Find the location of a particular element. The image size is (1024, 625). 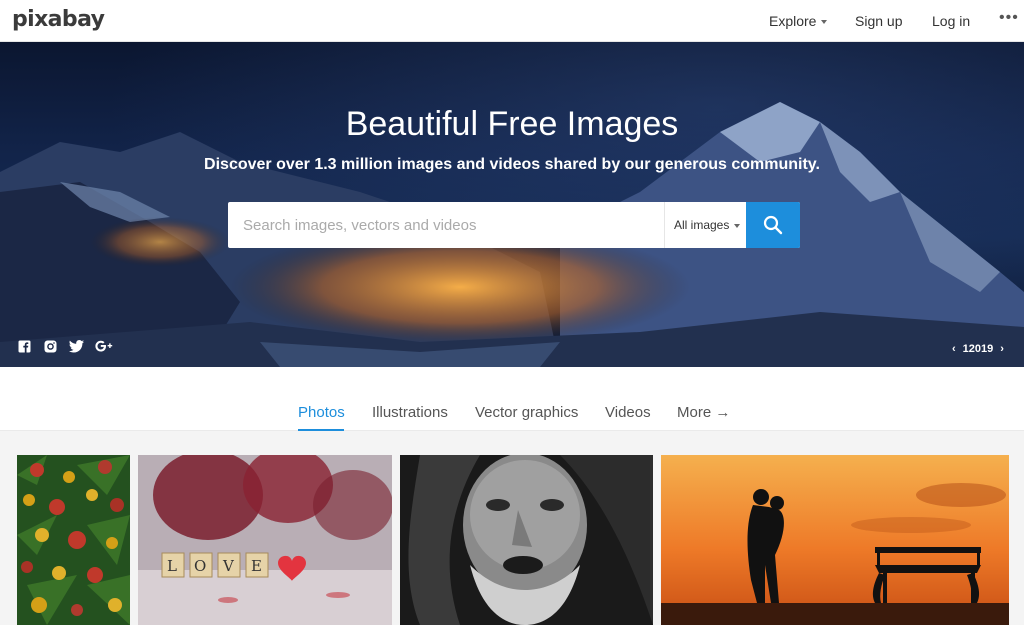

search-input is located at coordinates (446, 225).